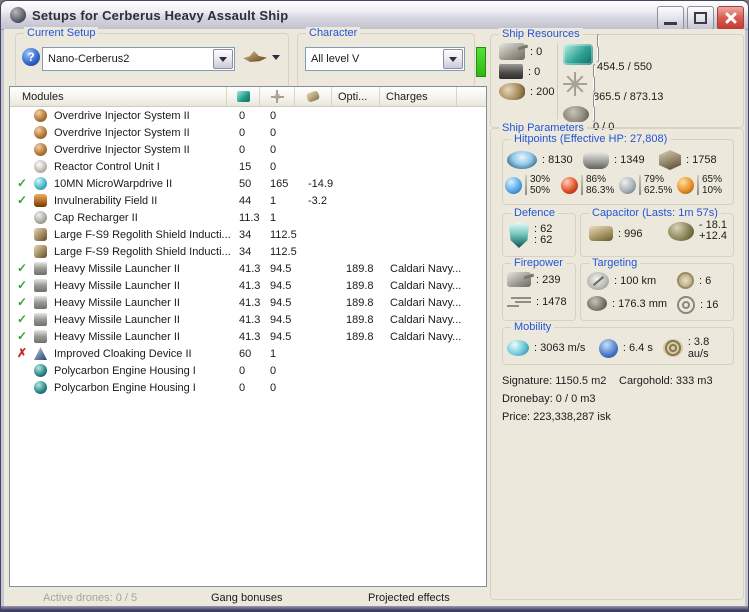  Describe the element at coordinates (539, 289) in the screenshot. I see `firepower-group: Firepower : 239 : 1478` at that location.